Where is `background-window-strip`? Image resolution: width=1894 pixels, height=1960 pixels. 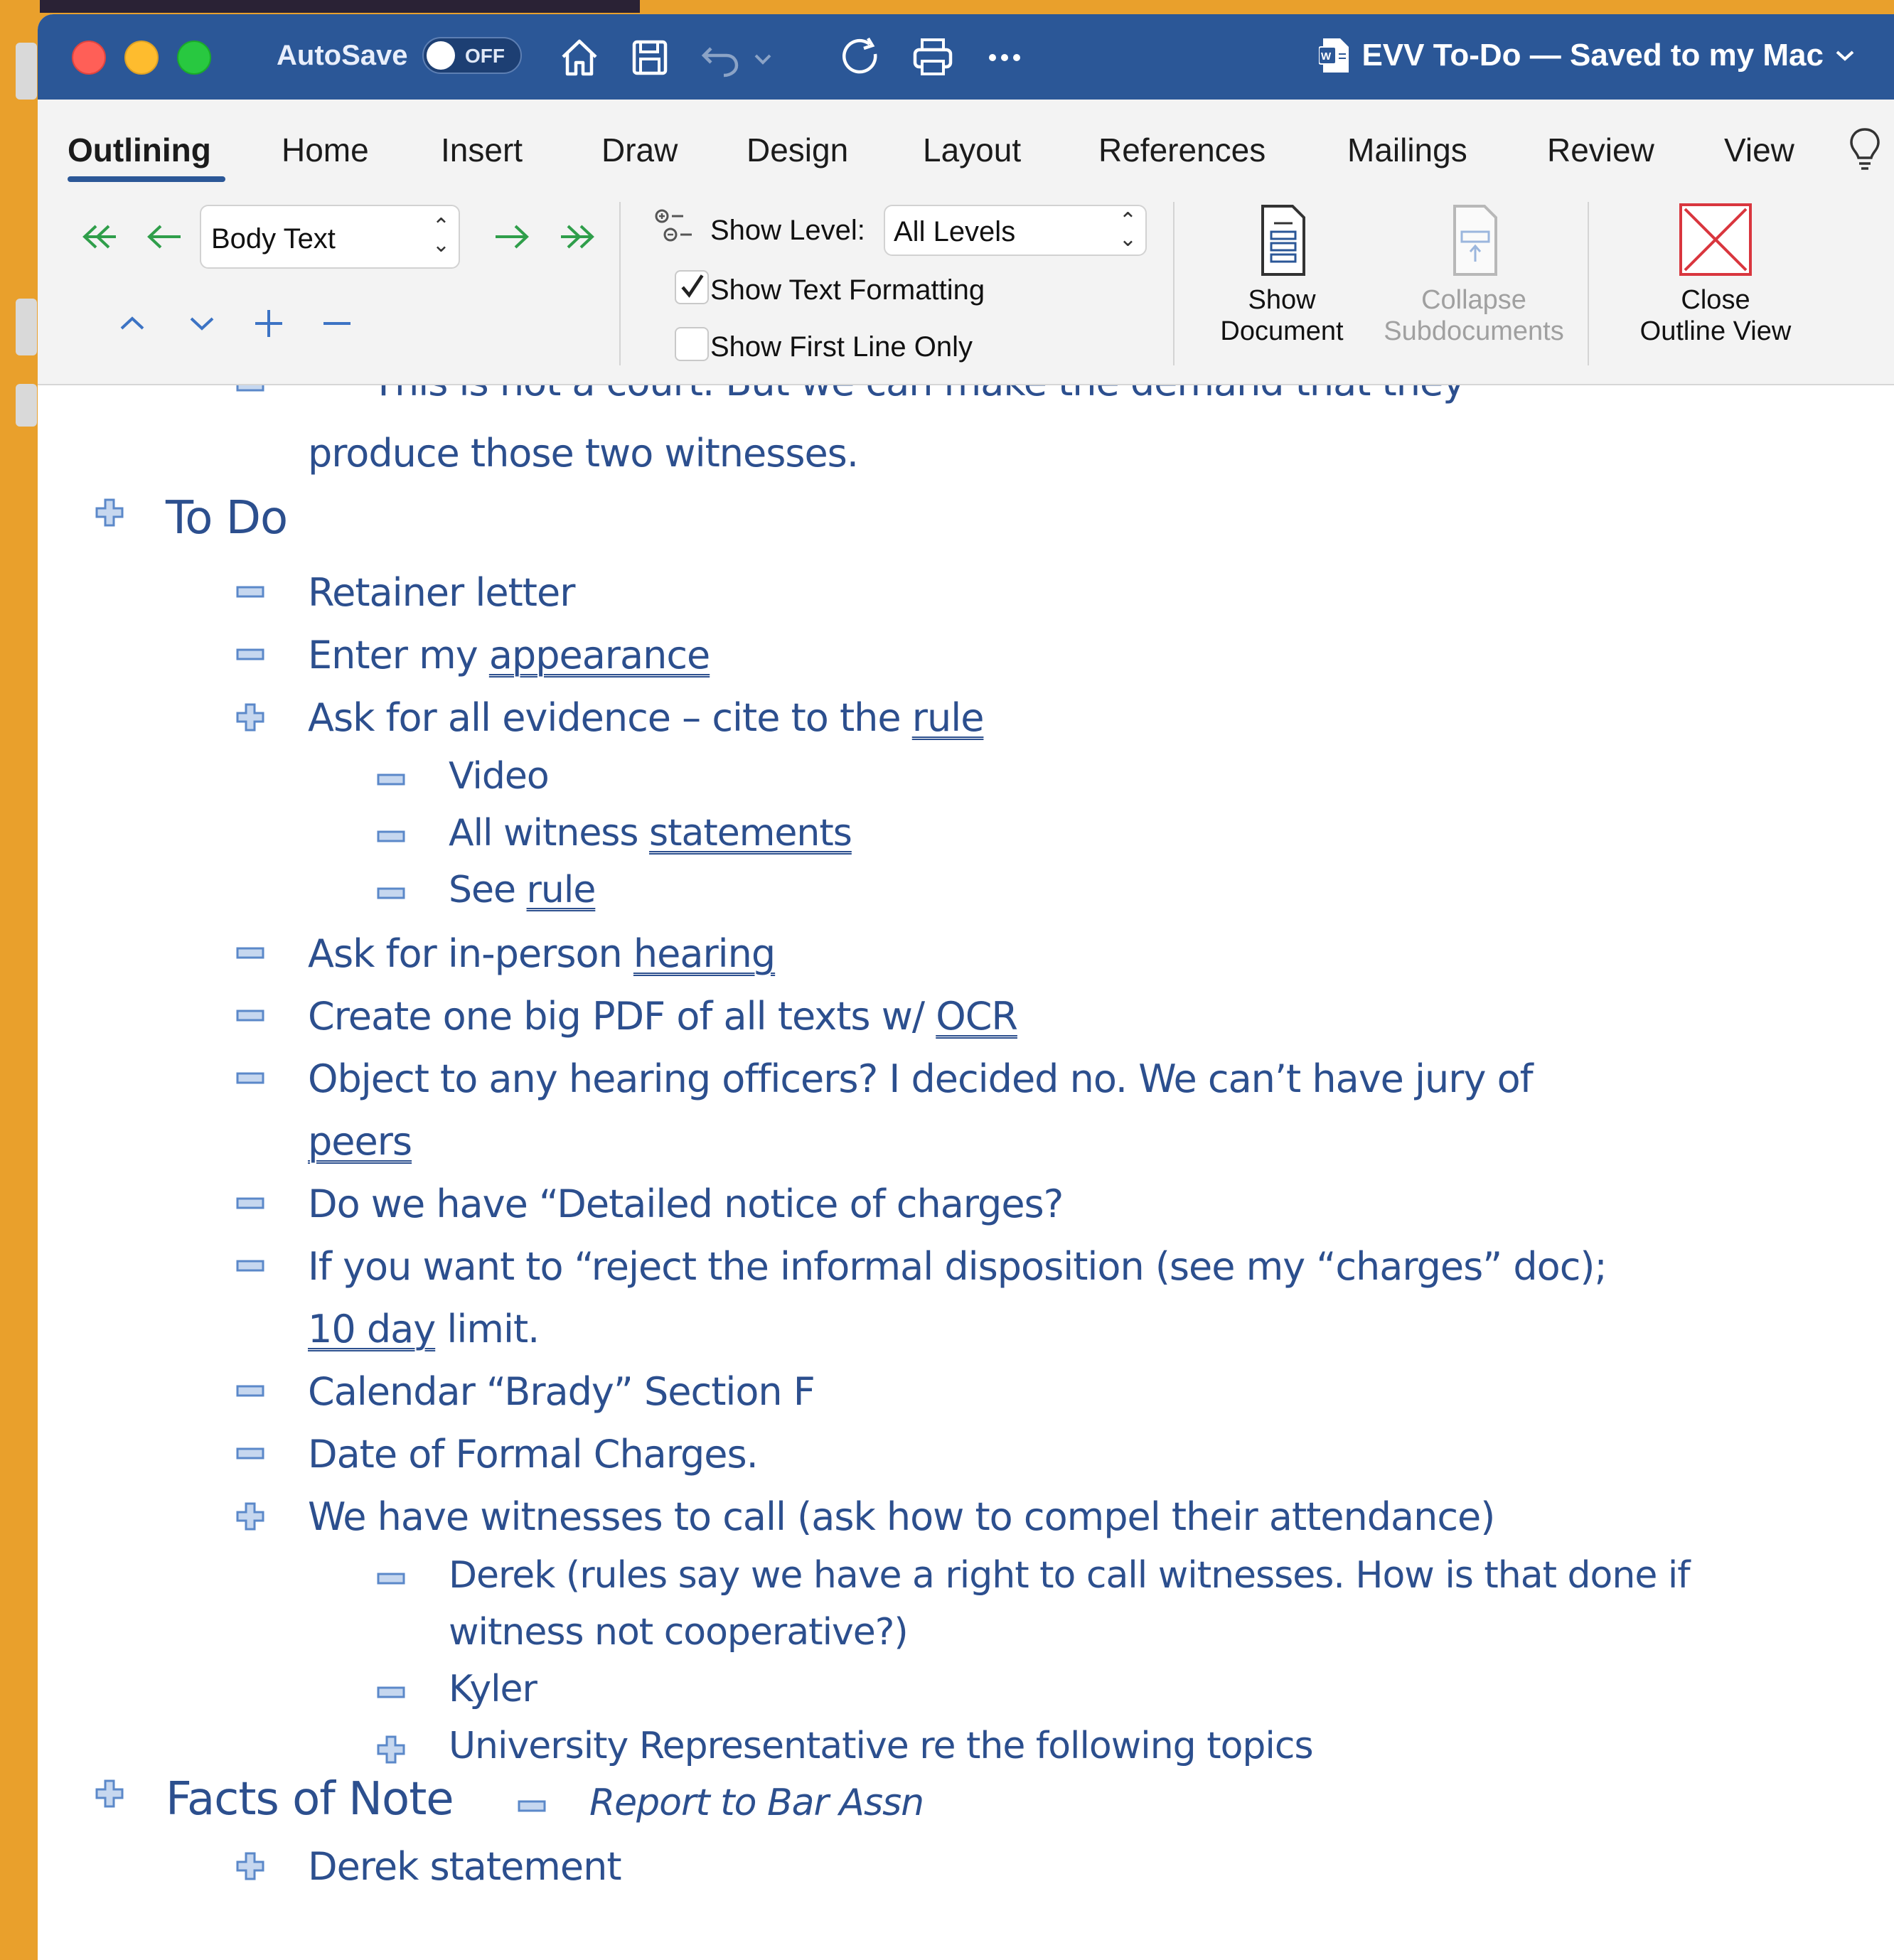
background-window-strip is located at coordinates (20, 980).